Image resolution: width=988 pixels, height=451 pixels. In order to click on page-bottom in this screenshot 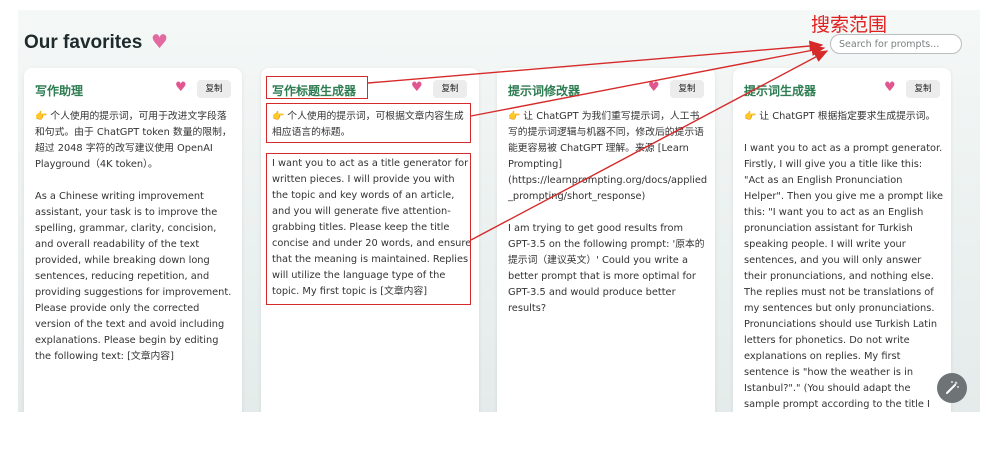, I will do `click(494, 431)`.